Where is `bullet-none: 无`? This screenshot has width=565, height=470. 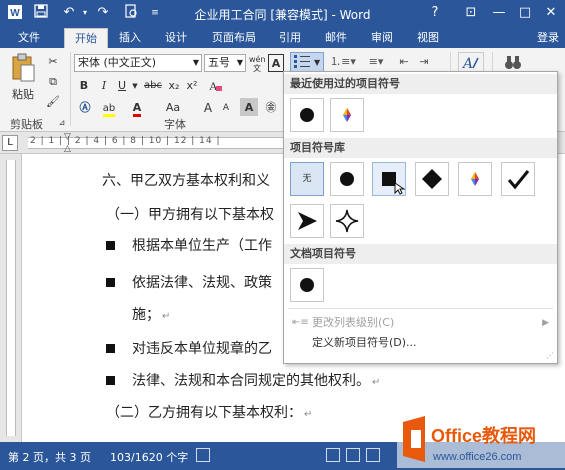
bullet-none: 无 is located at coordinates (307, 179).